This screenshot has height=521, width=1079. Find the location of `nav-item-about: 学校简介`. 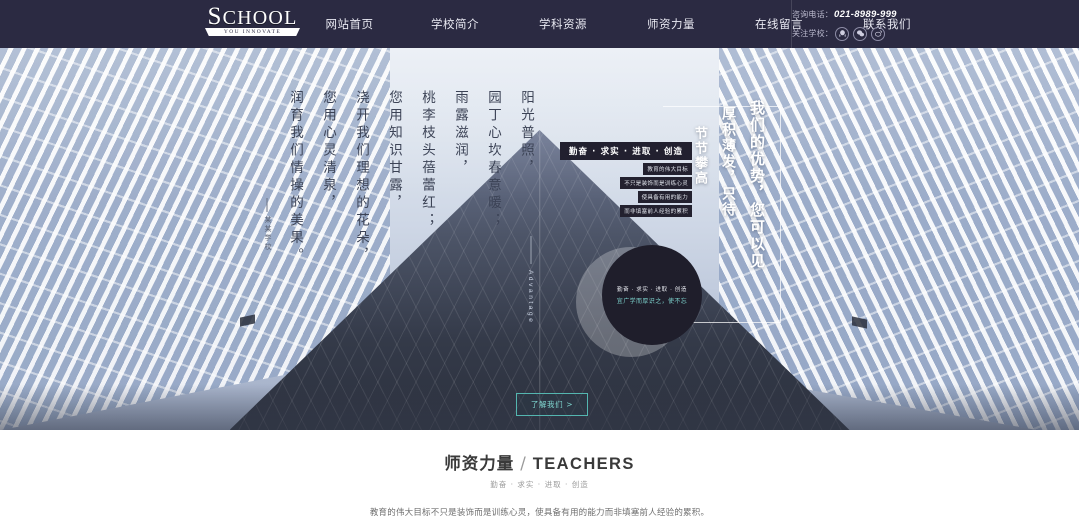

nav-item-about: 学校简介 is located at coordinates (455, 24).